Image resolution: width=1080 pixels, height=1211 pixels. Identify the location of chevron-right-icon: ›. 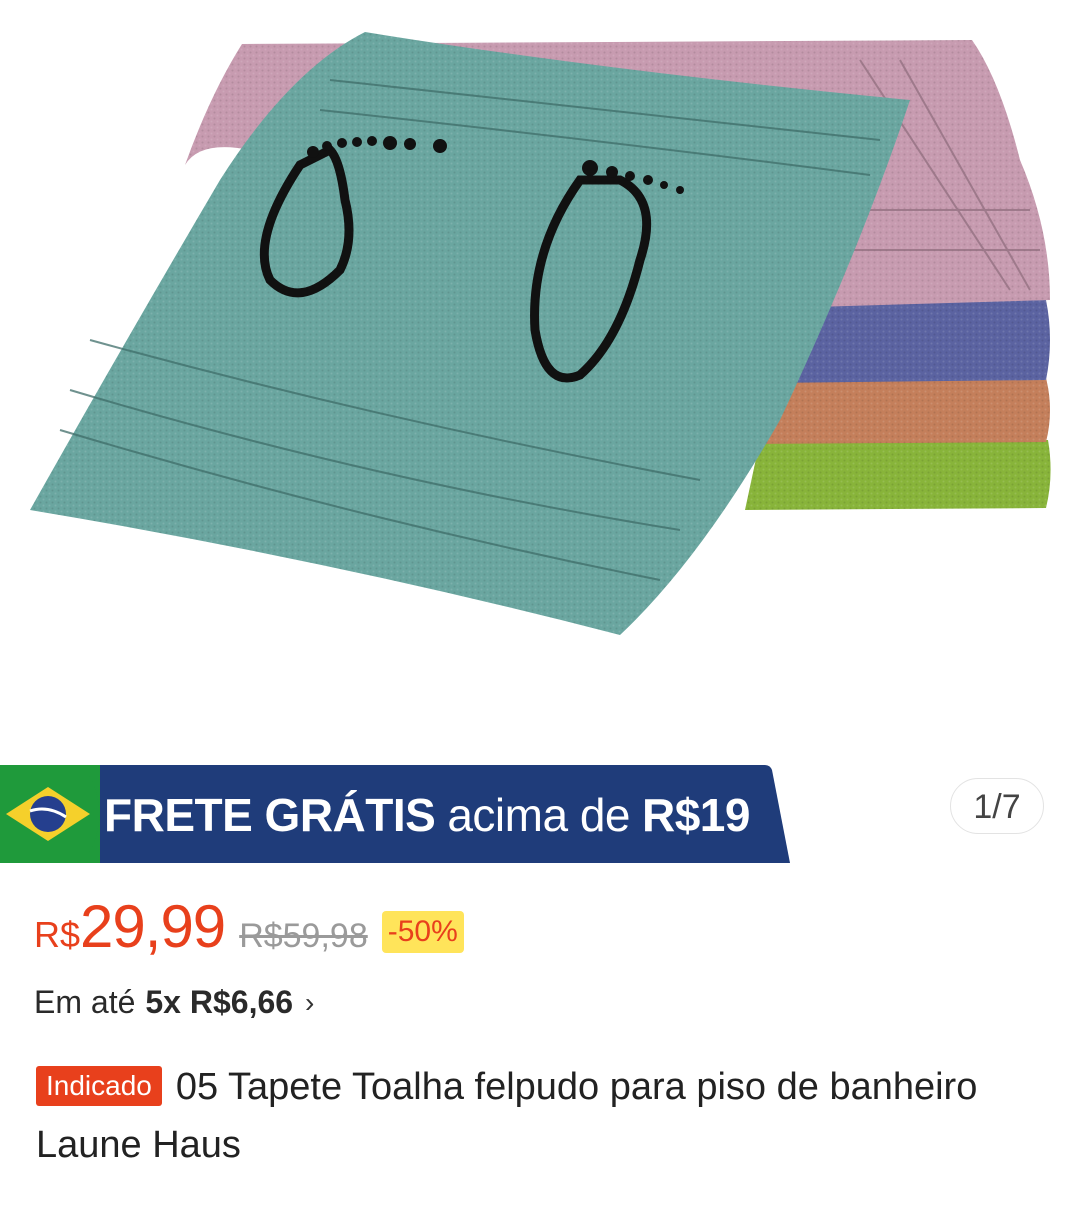
(310, 1002).